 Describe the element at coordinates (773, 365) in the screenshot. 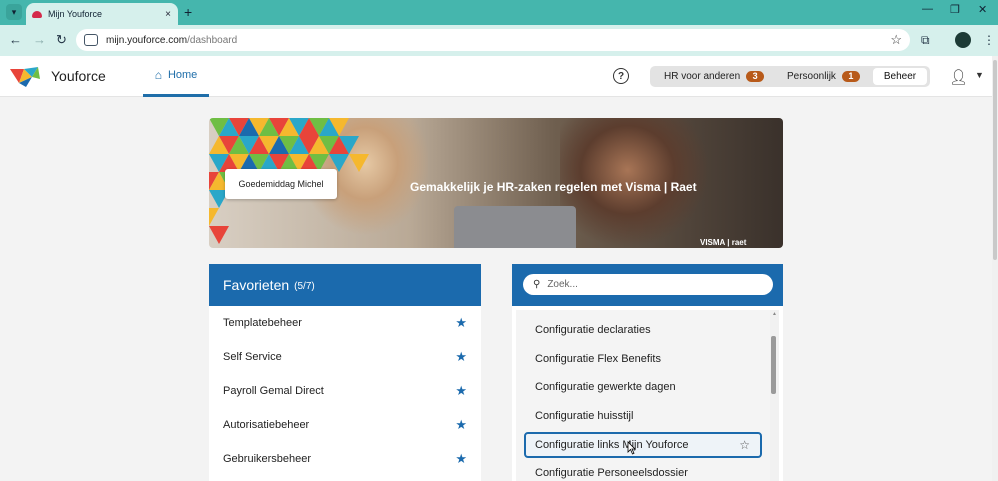

I see `results-scrollbar-thumb` at that location.